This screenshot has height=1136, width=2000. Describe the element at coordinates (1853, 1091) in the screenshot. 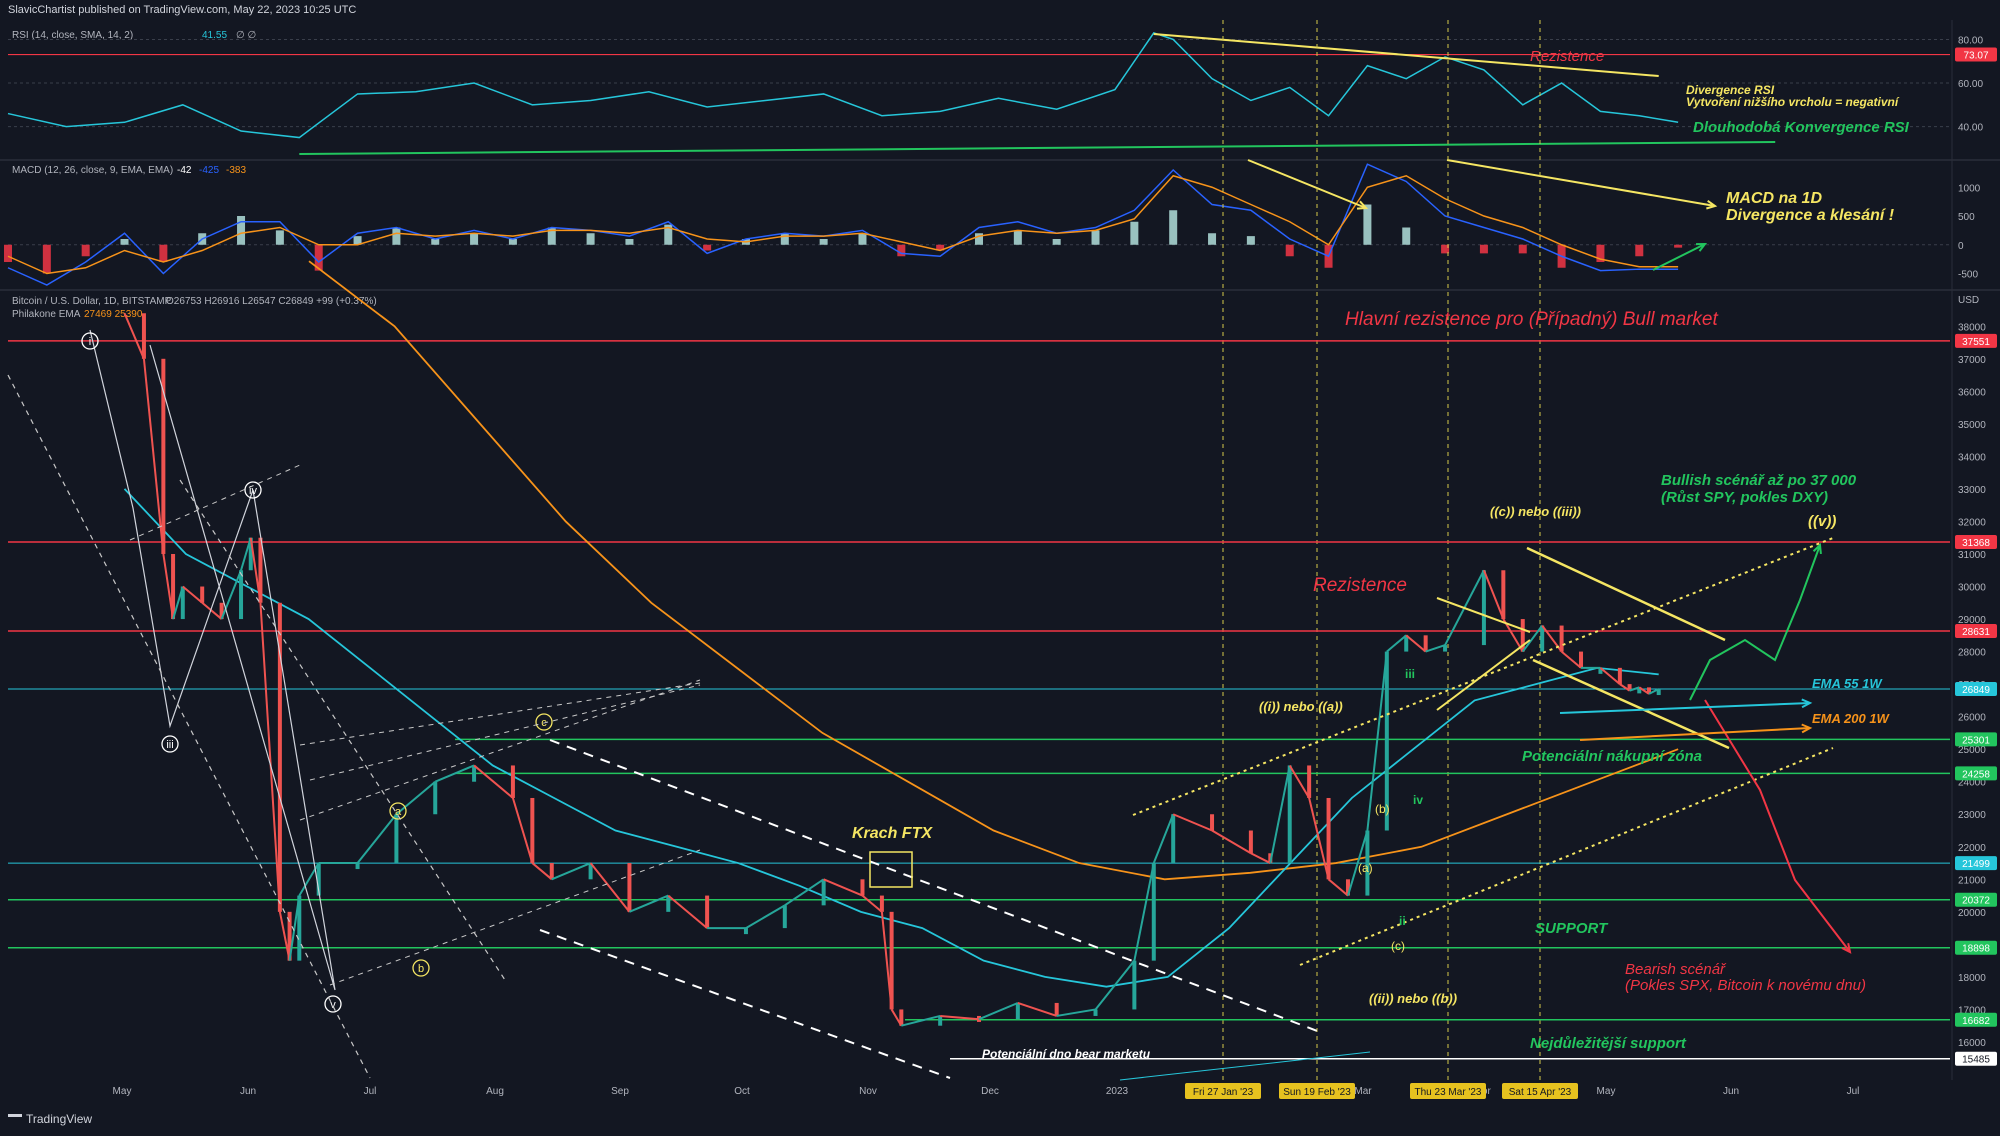

I see `xtick-14: Jul` at that location.